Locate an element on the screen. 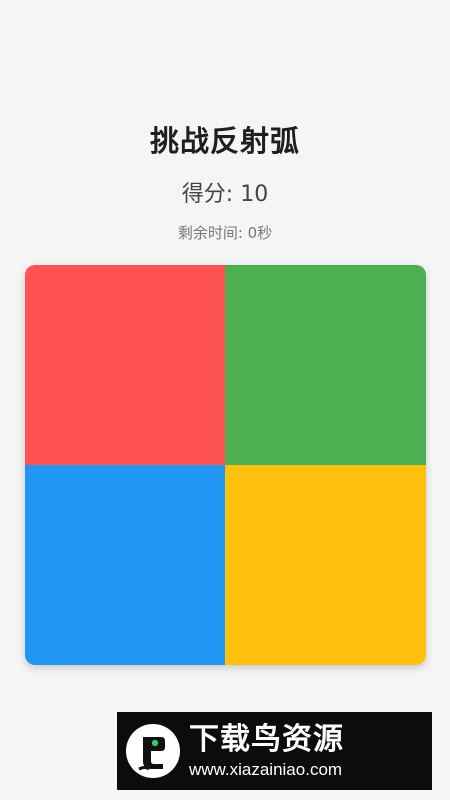 The width and height of the screenshot is (450, 800). tile-yellow is located at coordinates (325, 565).